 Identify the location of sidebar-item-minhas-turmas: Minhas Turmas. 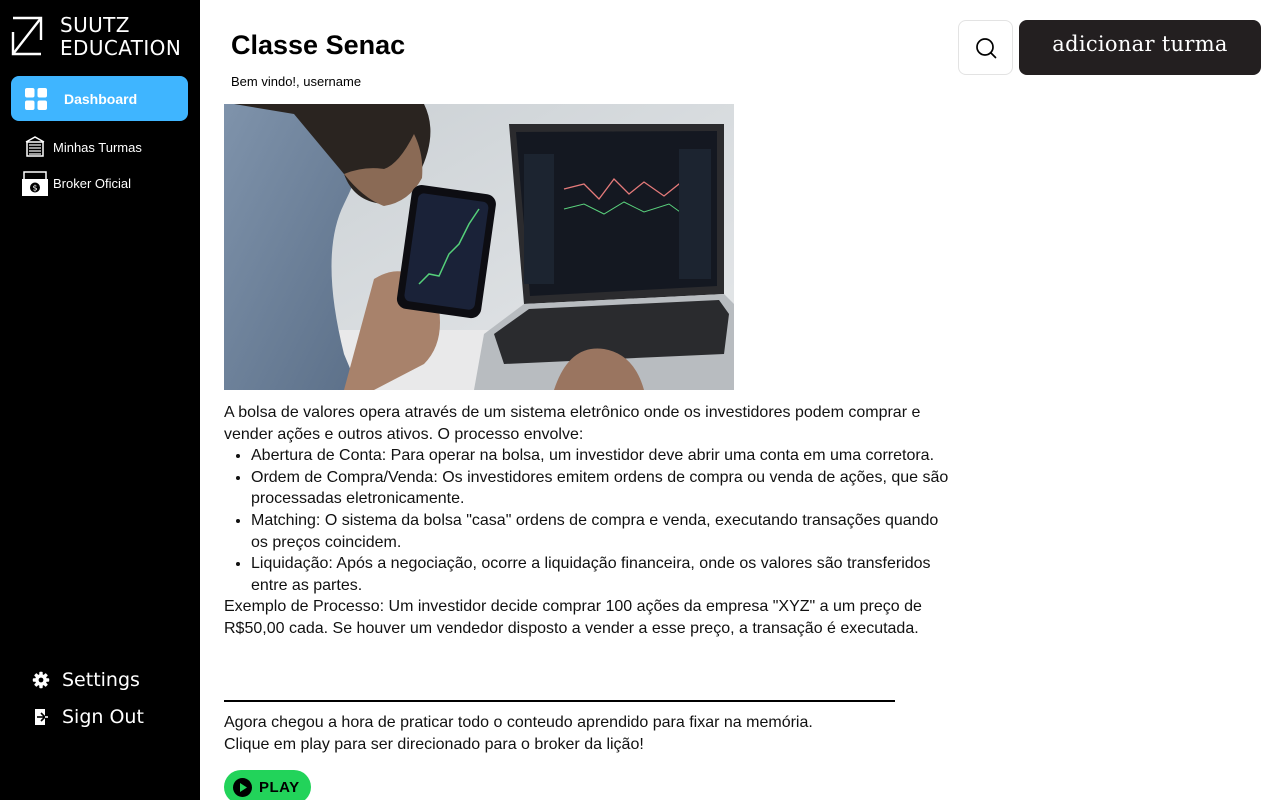
(82, 147).